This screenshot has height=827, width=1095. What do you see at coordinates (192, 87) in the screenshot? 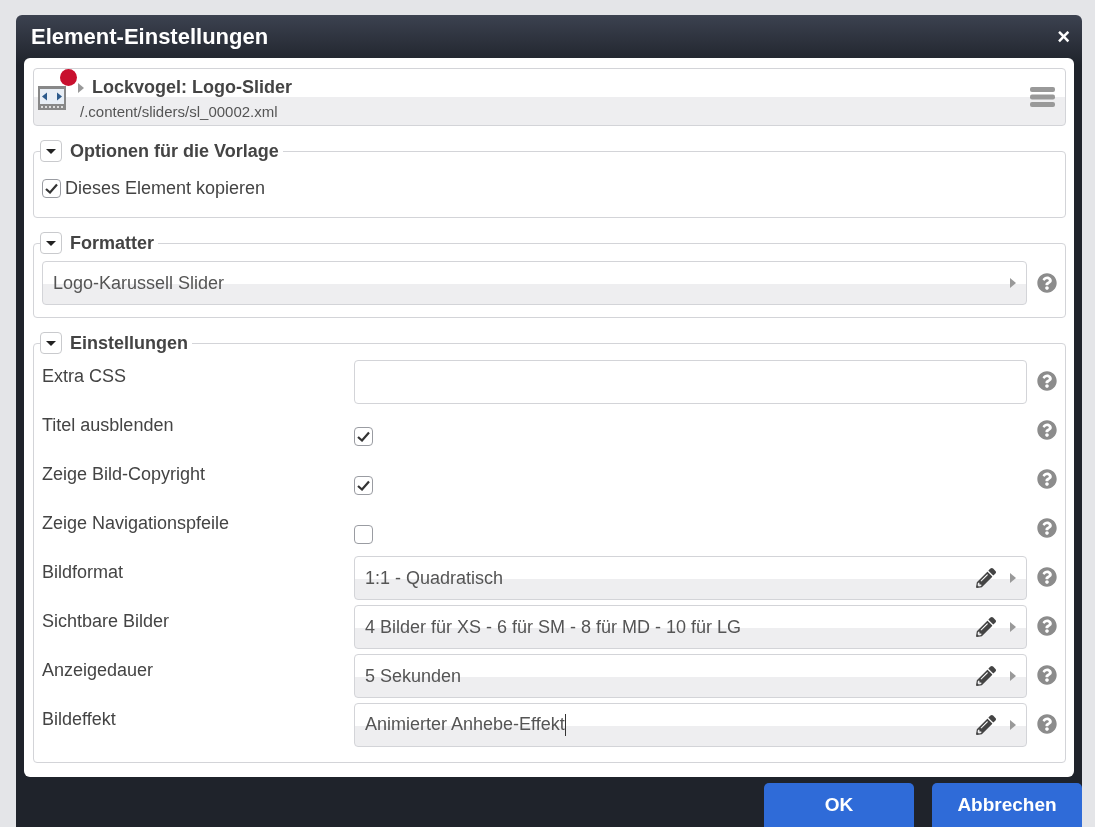
I see `element-title: Lockvogel: Logo-Slider` at bounding box center [192, 87].